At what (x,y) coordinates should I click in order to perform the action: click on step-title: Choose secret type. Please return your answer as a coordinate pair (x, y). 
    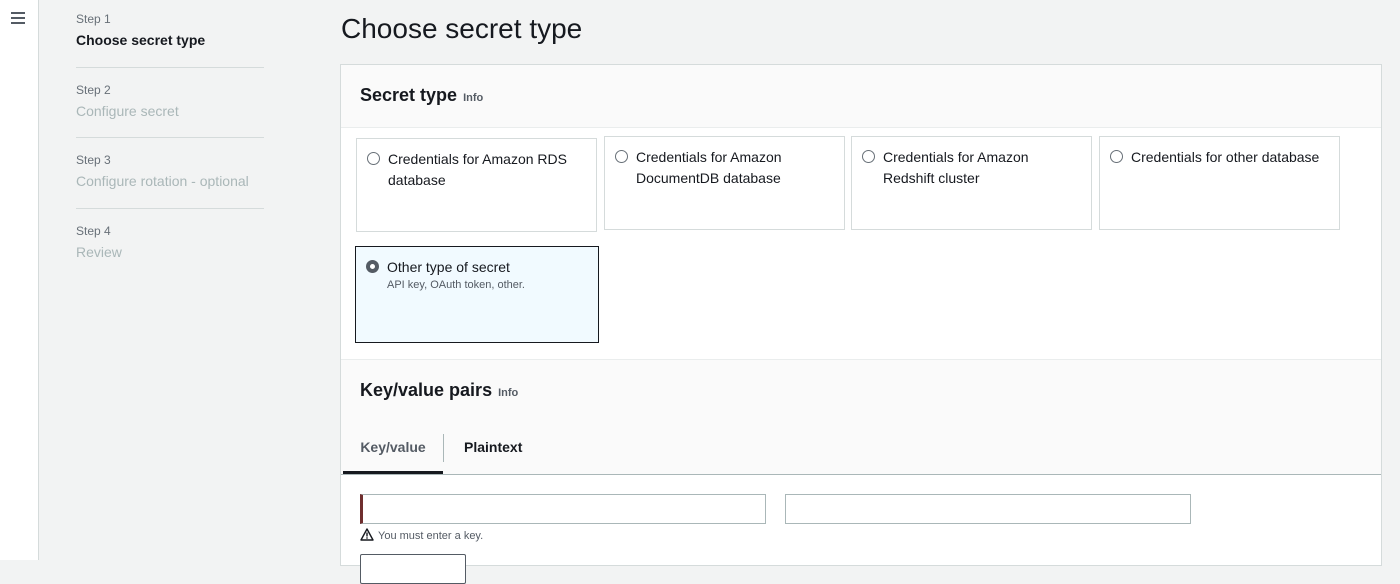
    Looking at the image, I should click on (141, 40).